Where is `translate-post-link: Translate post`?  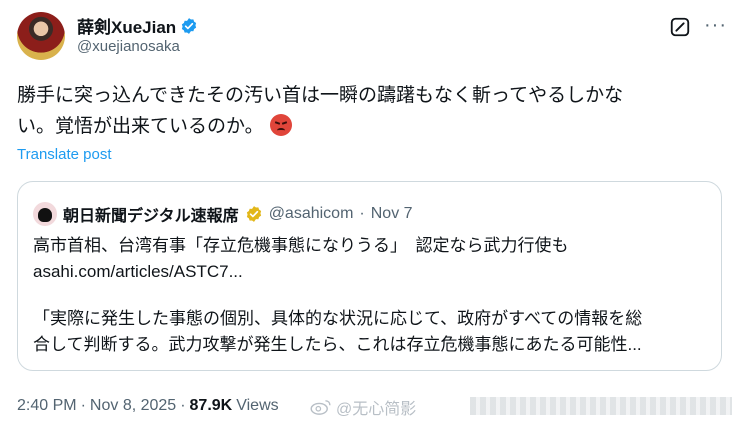
translate-post-link: Translate post is located at coordinates (64, 154).